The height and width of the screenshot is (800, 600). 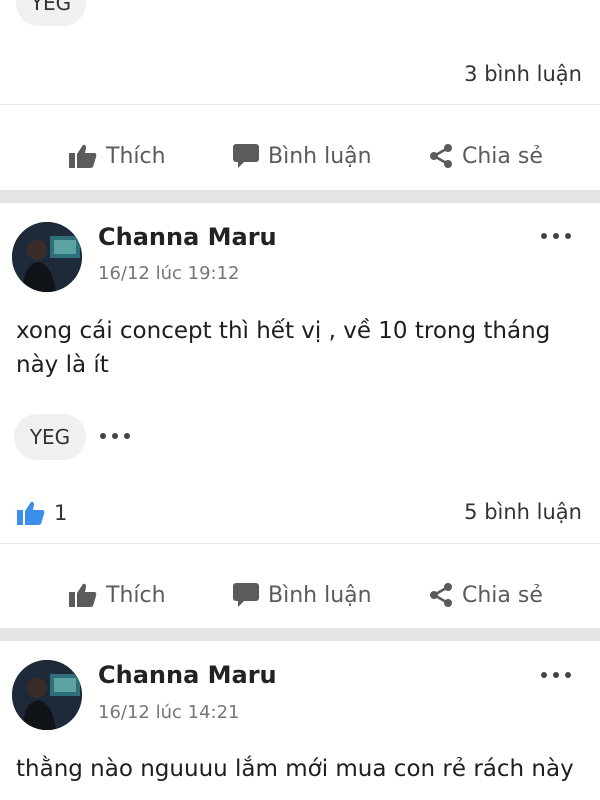 What do you see at coordinates (169, 273) in the screenshot?
I see `post1-timestamp: 16/12 lúc 19:12` at bounding box center [169, 273].